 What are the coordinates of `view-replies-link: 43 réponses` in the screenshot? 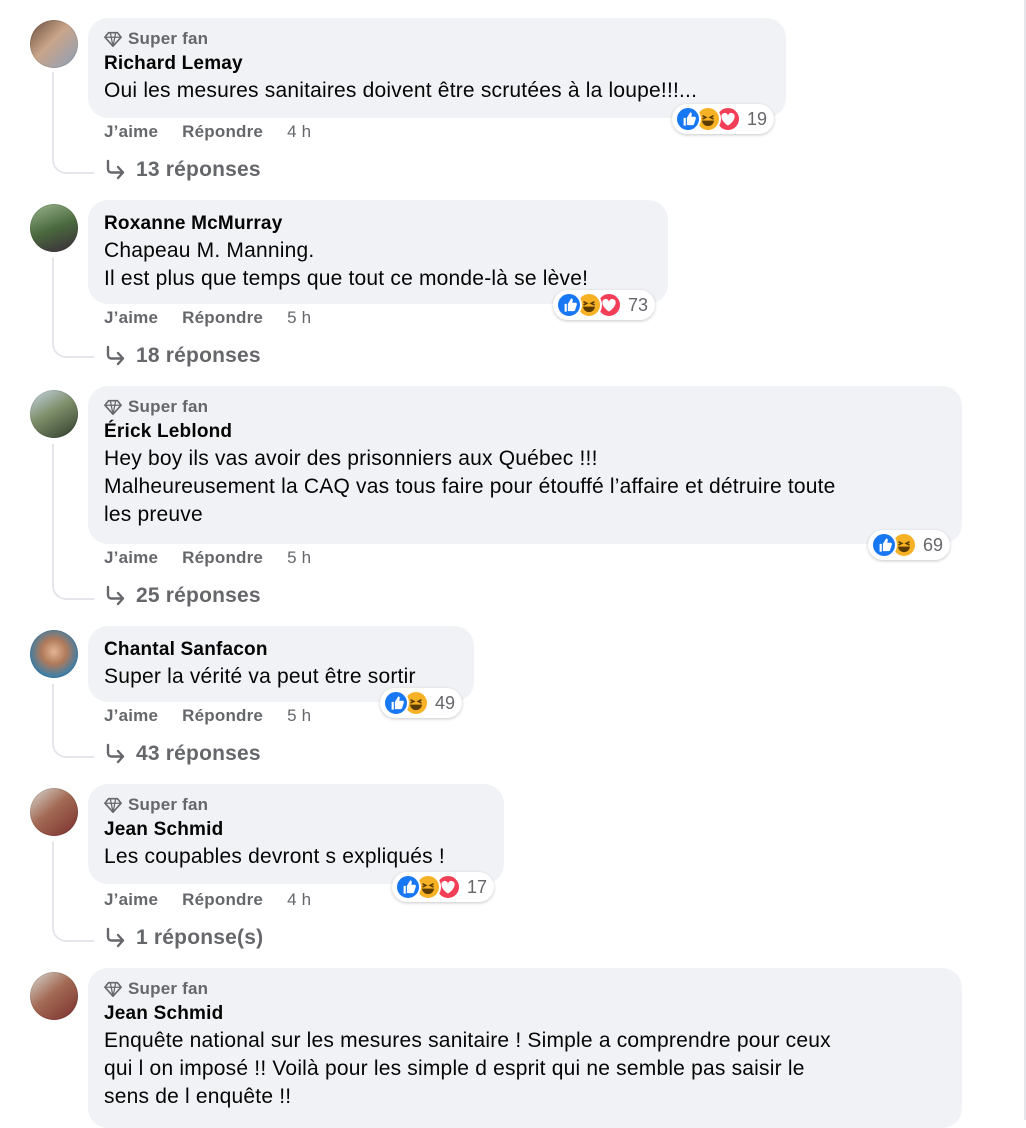 It's located at (182, 754).